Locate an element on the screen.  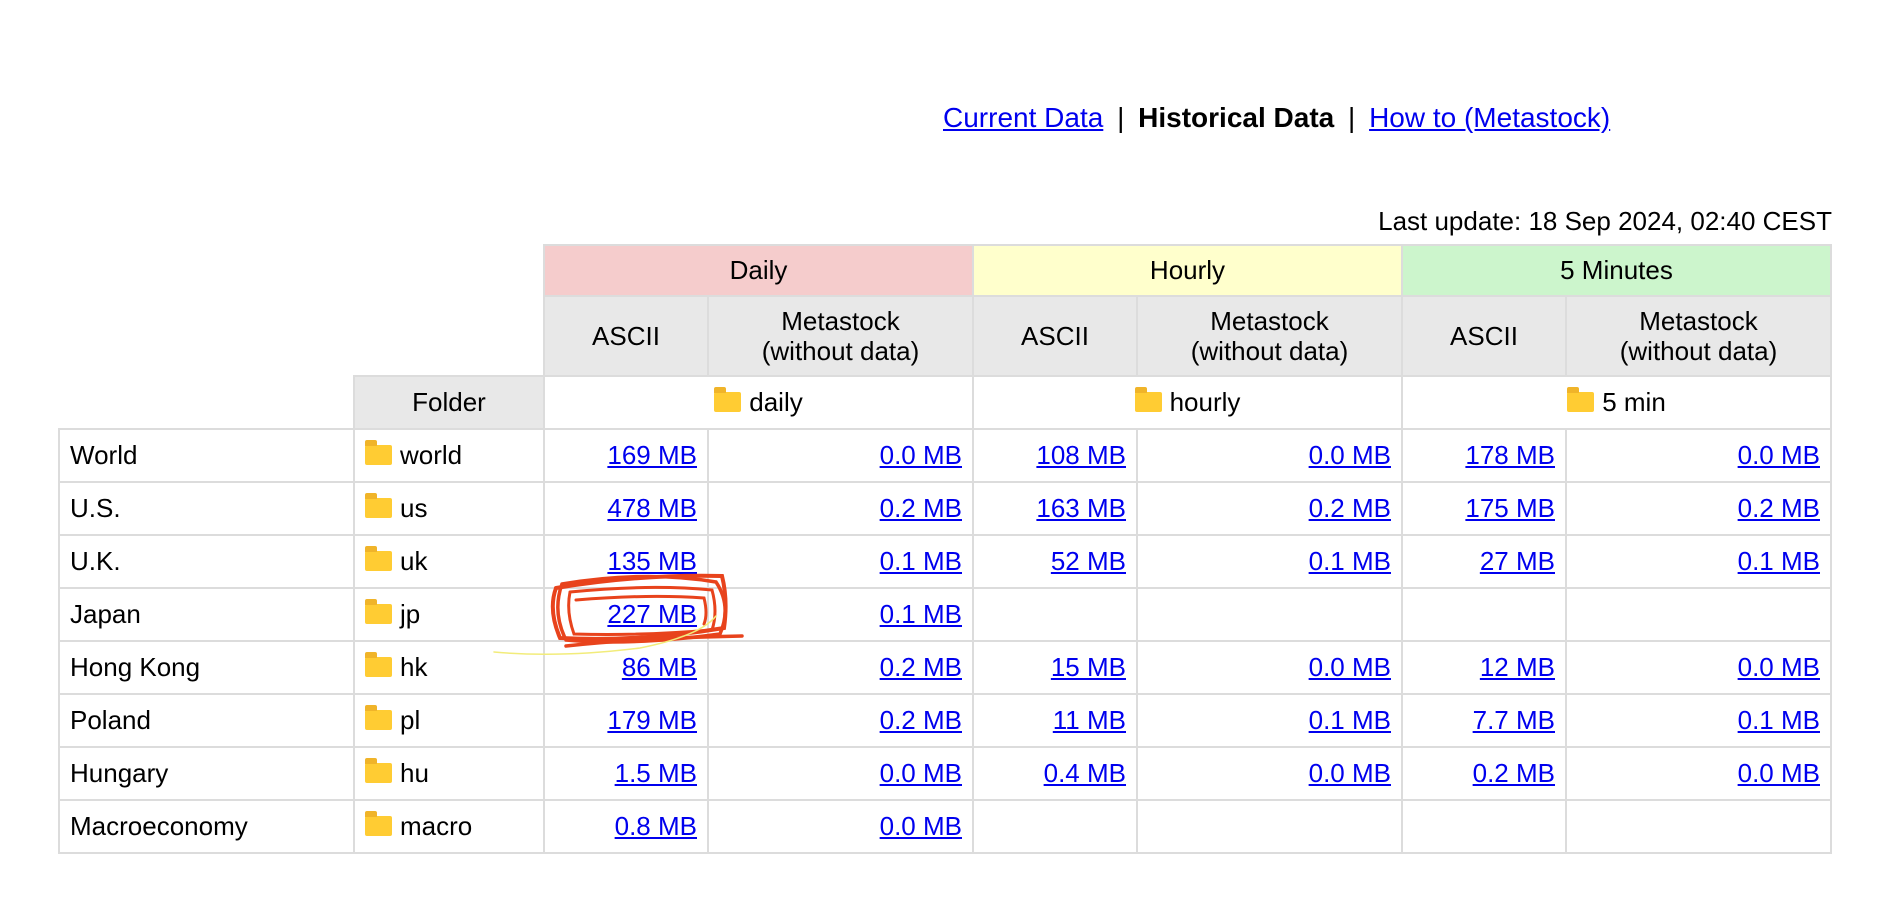
five-min-ascii-link: 7.7 MB is located at coordinates (1514, 720).